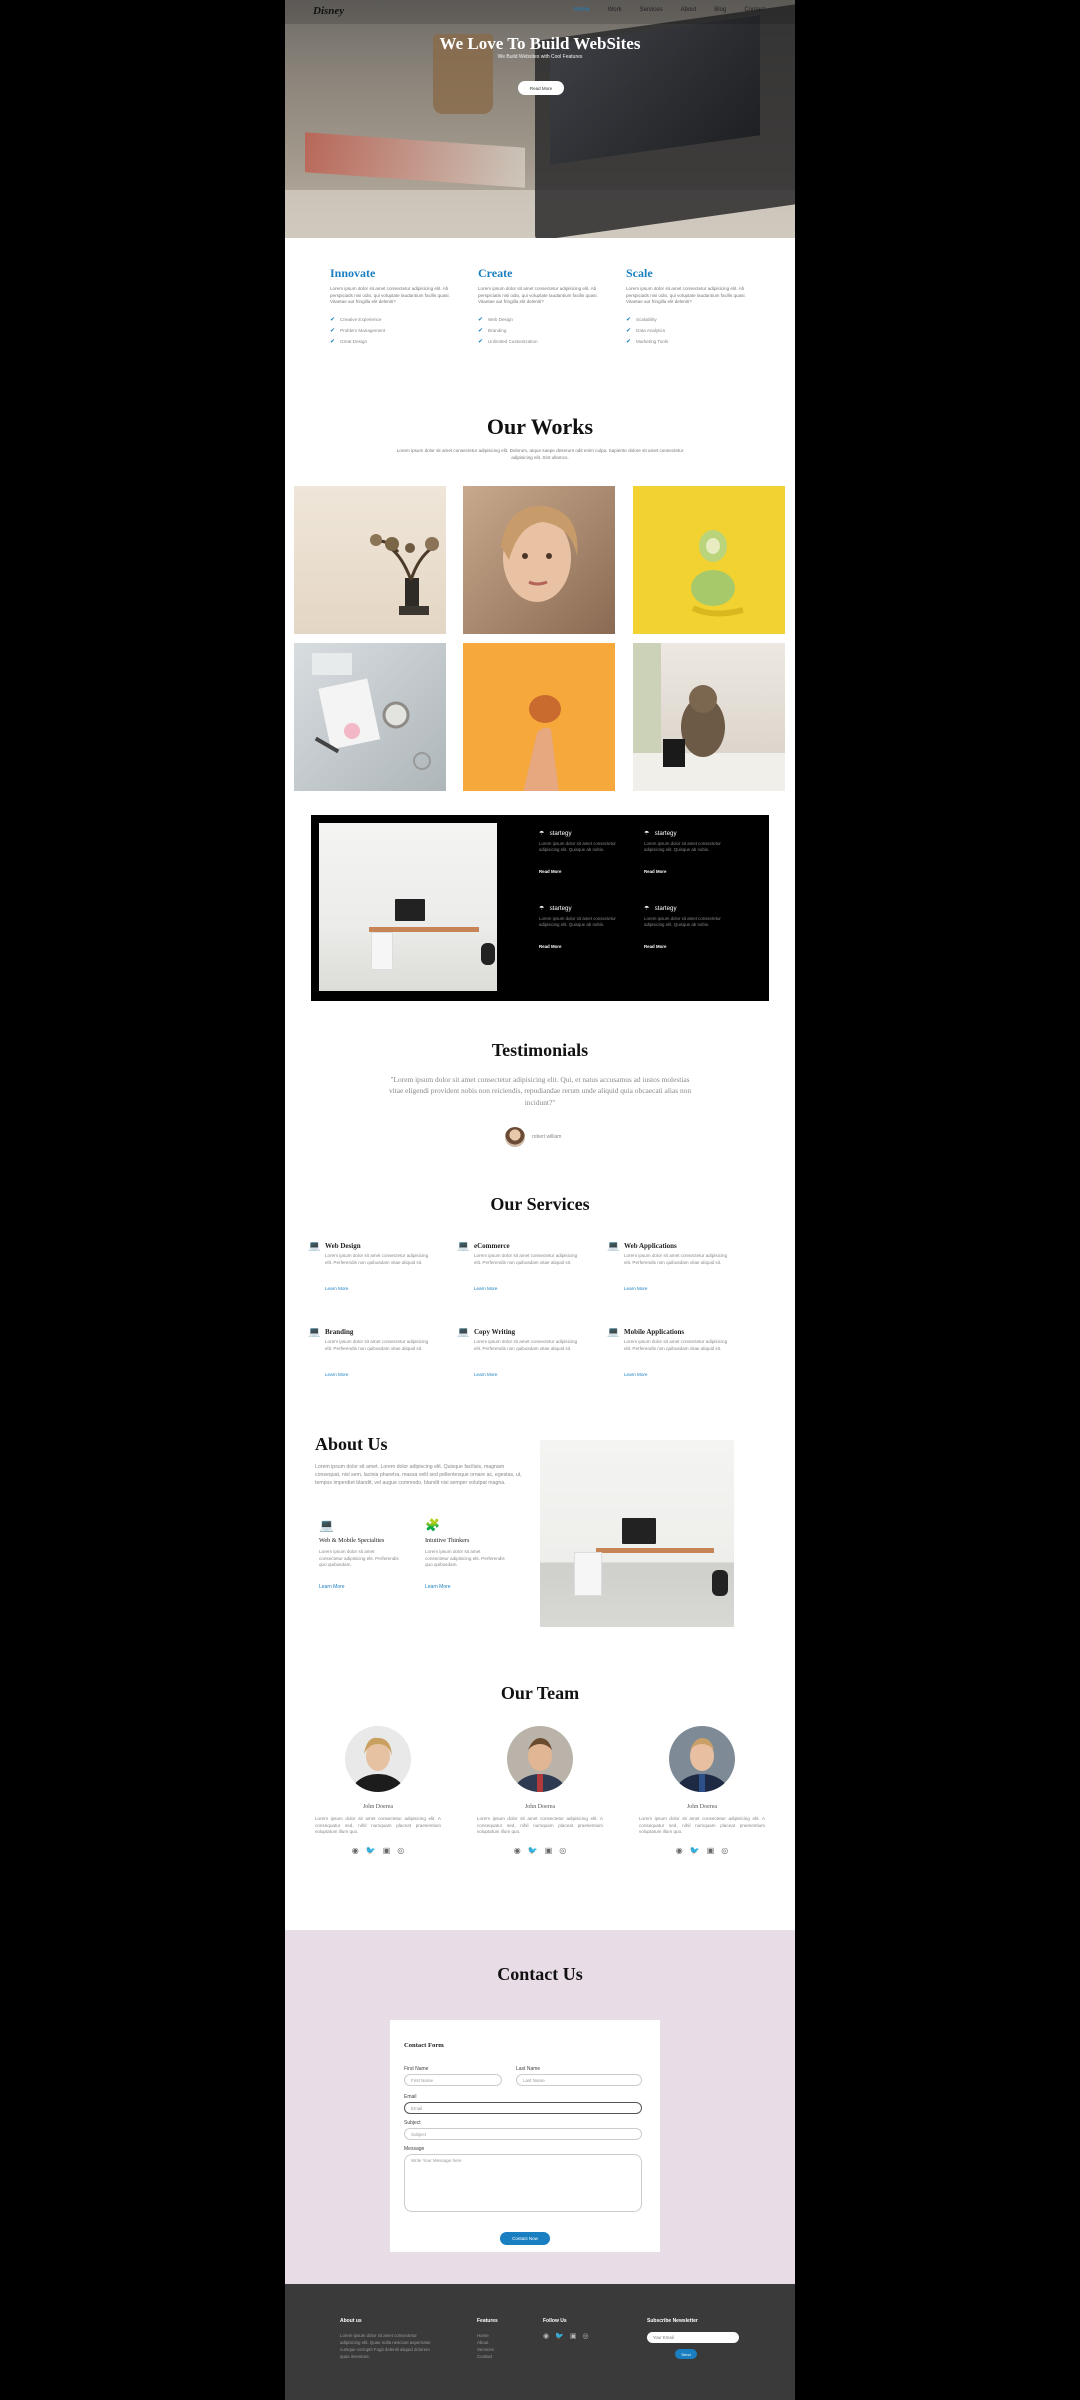 The width and height of the screenshot is (1080, 2400). Describe the element at coordinates (689, 10) in the screenshot. I see `nav-link-about: About` at that location.